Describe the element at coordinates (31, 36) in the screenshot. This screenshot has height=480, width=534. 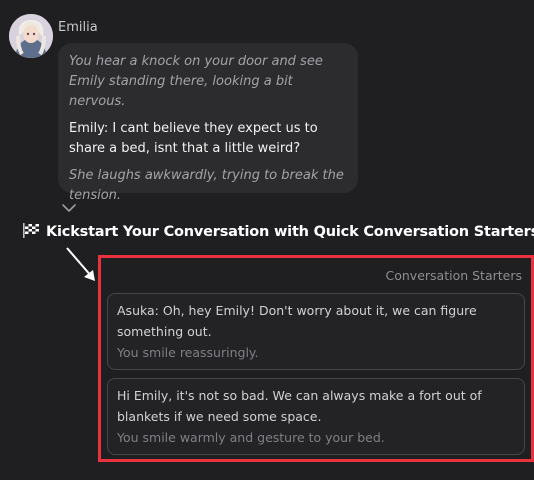
I see `avatar` at that location.